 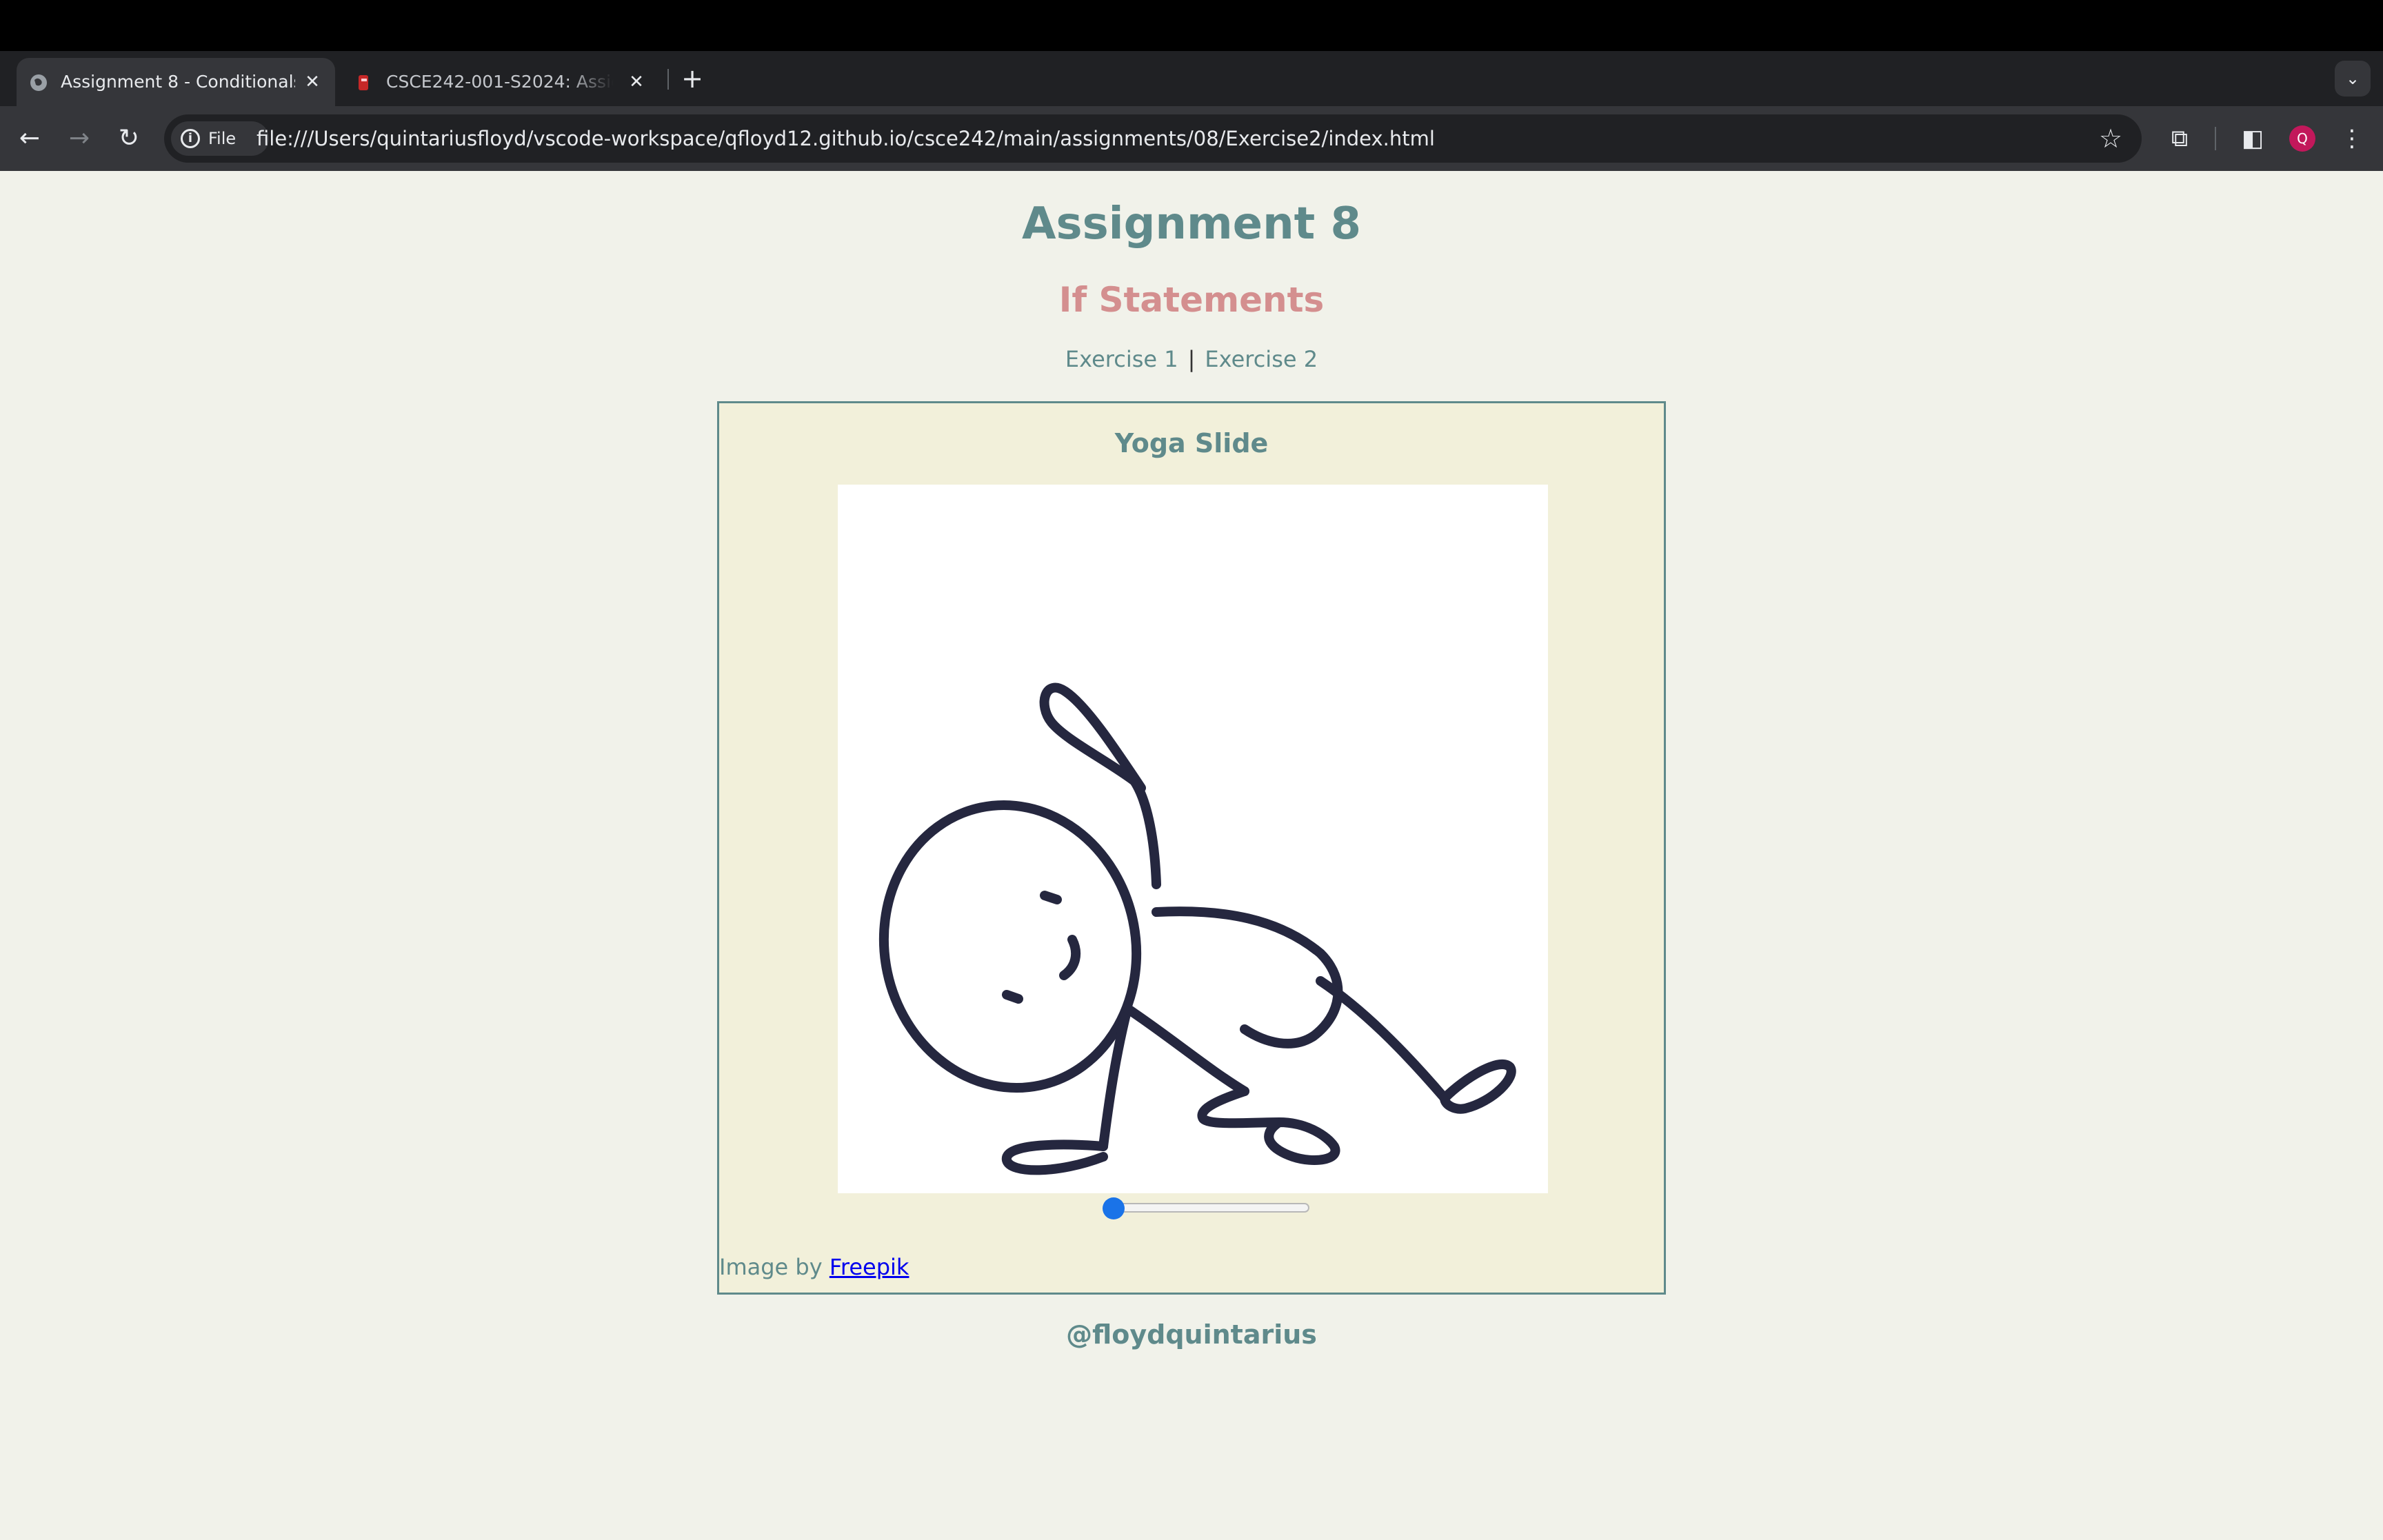 I want to click on profile-avatar: Q, so click(x=2302, y=138).